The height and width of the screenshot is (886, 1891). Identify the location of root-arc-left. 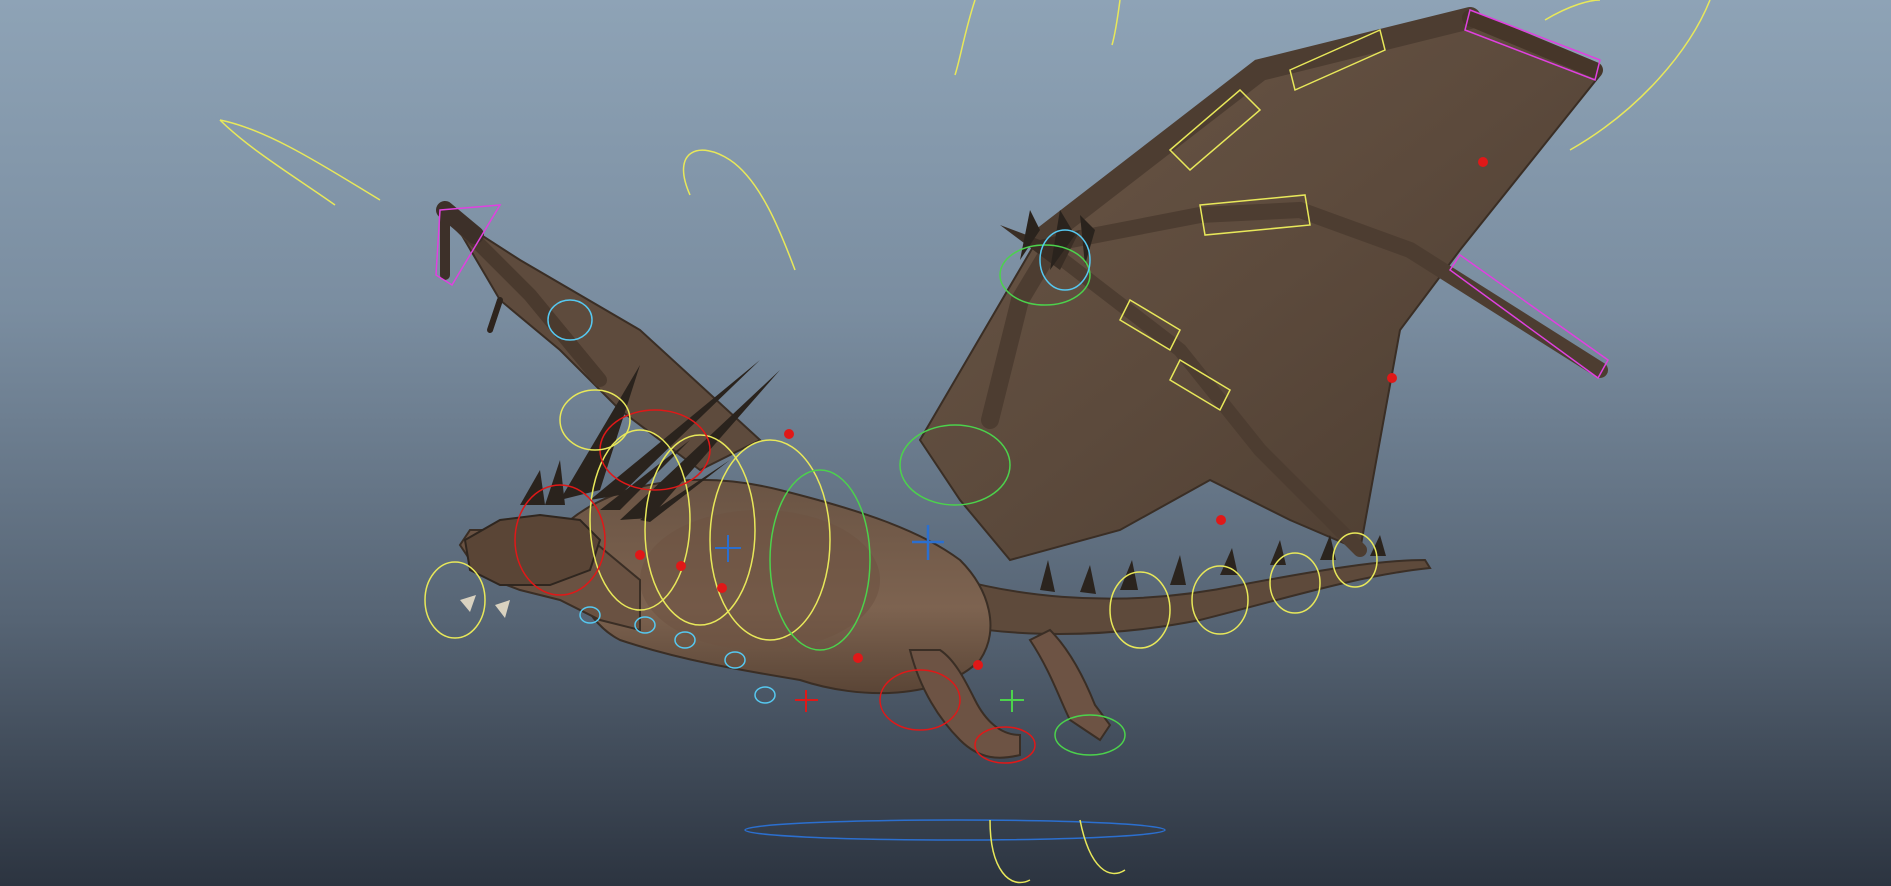
(1010, 851).